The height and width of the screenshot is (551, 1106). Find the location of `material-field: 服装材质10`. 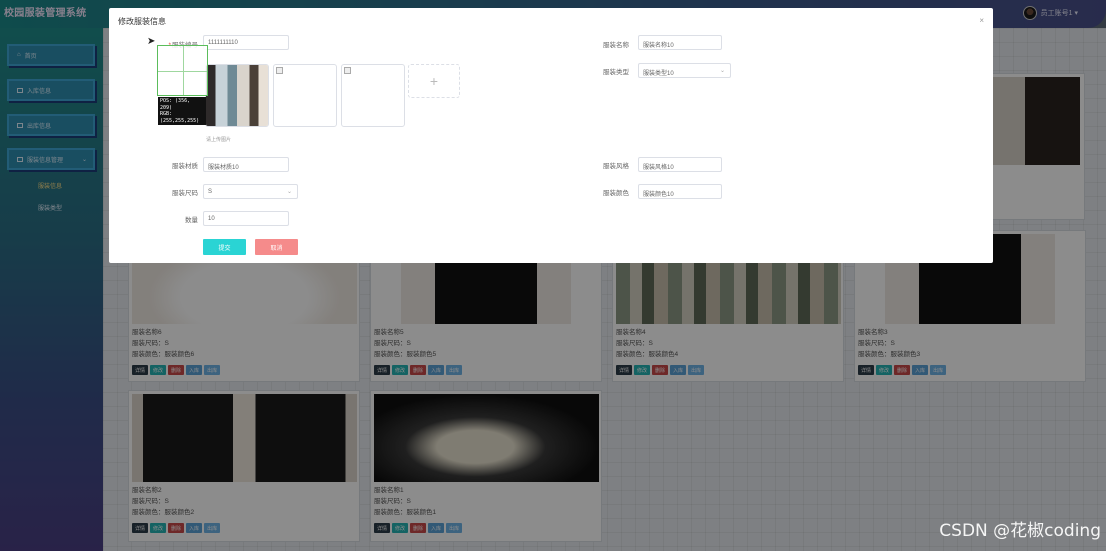

material-field: 服装材质10 is located at coordinates (246, 164).